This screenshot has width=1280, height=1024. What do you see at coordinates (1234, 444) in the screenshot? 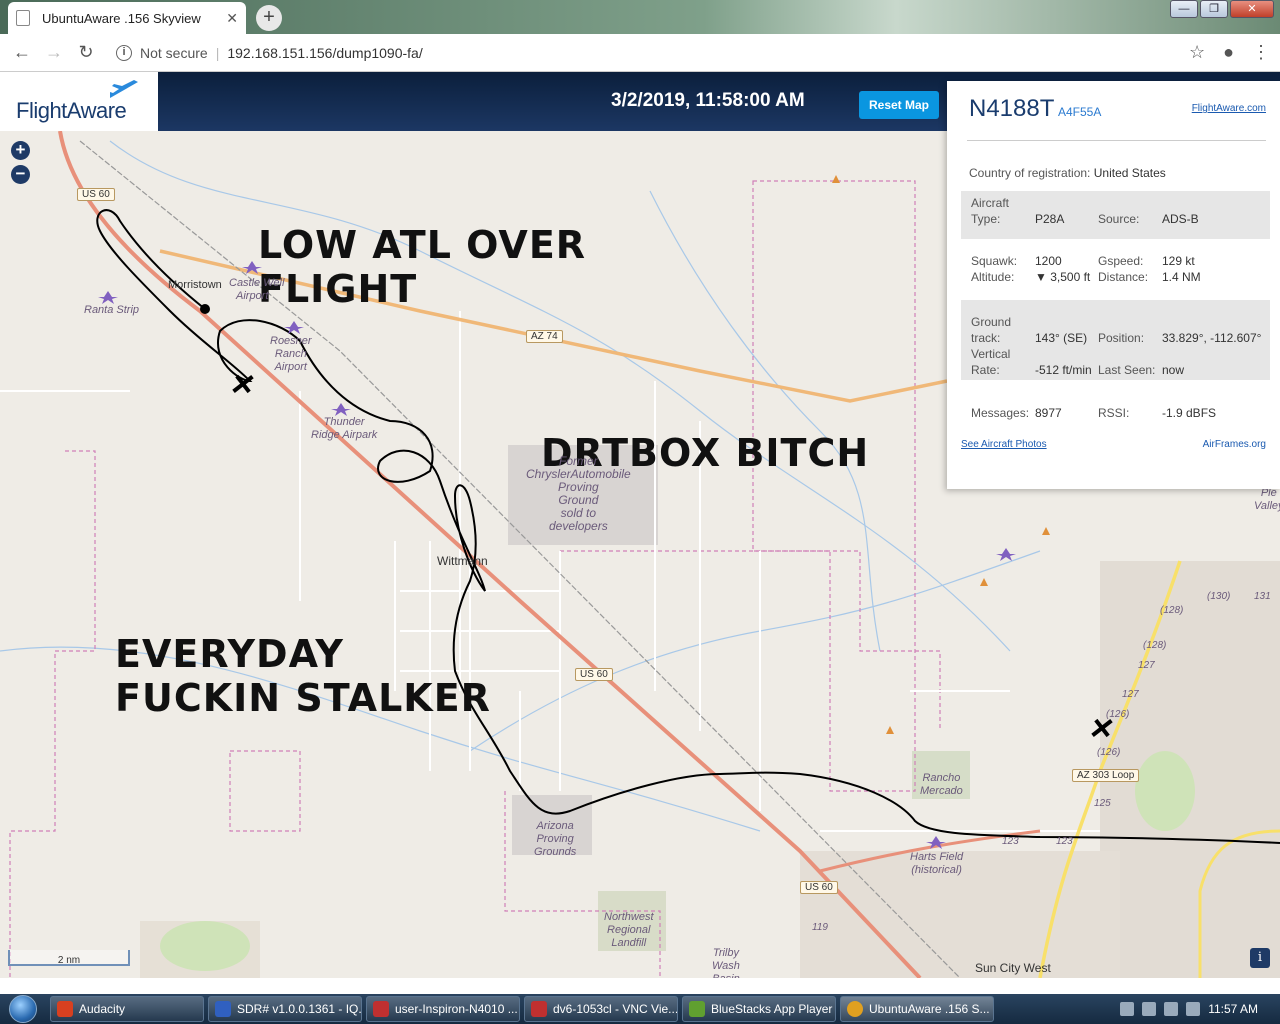
I see `airframes-link: AirFrames.org` at bounding box center [1234, 444].